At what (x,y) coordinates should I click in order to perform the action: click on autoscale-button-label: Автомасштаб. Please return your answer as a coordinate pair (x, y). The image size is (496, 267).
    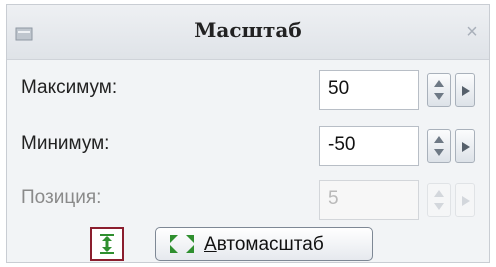
    Looking at the image, I should click on (264, 244).